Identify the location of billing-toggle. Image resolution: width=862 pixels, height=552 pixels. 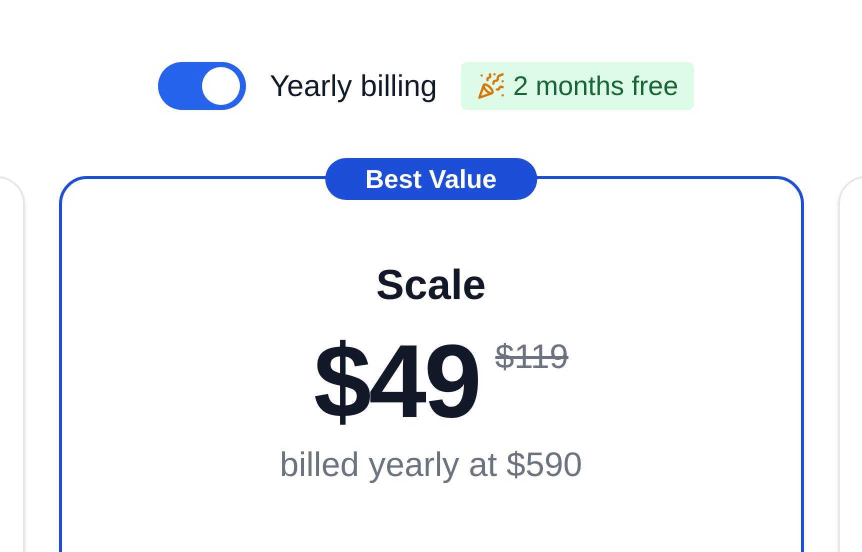
(202, 86).